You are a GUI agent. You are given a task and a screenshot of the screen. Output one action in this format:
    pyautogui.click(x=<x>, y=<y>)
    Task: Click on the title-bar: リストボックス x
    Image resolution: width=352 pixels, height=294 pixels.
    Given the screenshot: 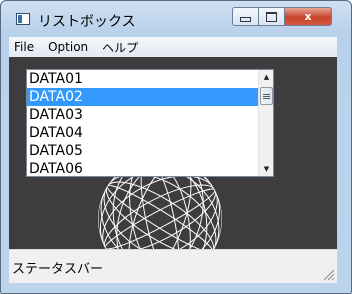 What is the action you would take?
    pyautogui.click(x=176, y=19)
    